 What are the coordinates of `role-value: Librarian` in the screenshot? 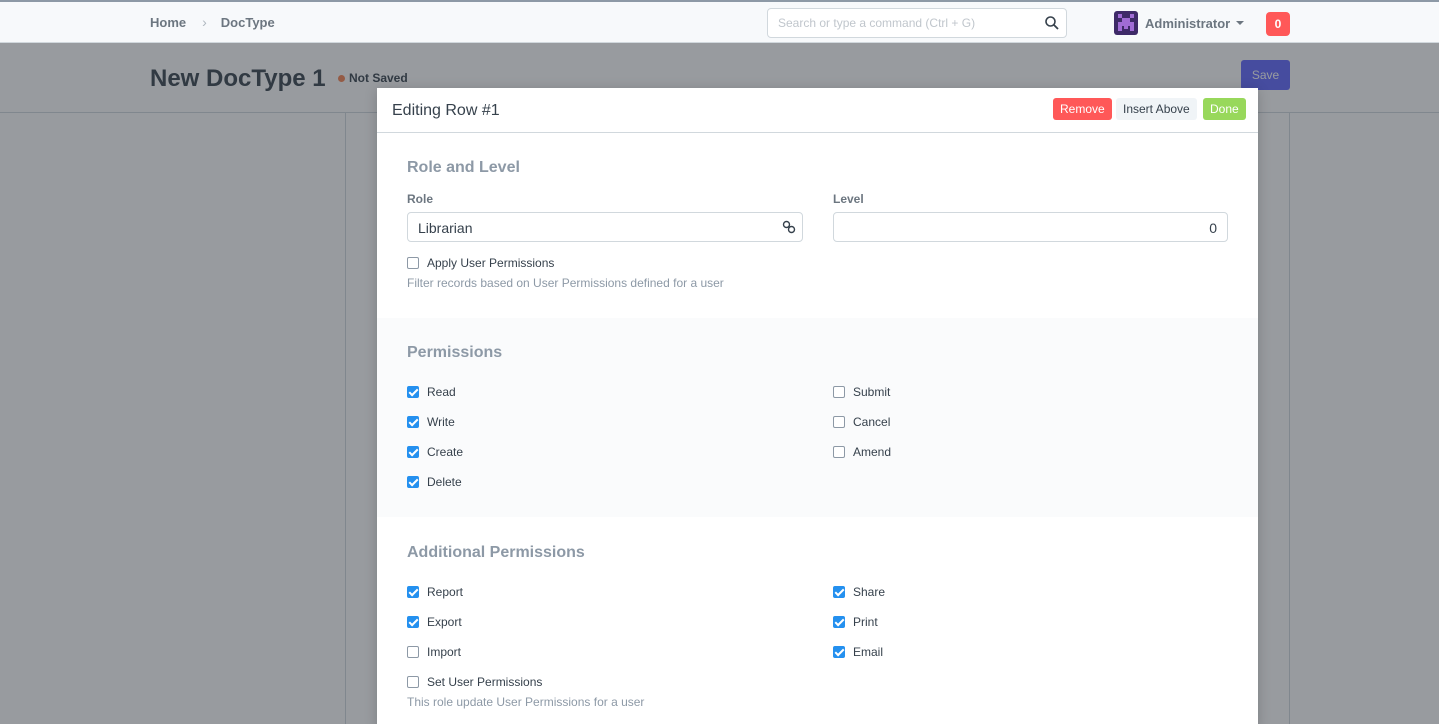 It's located at (445, 228).